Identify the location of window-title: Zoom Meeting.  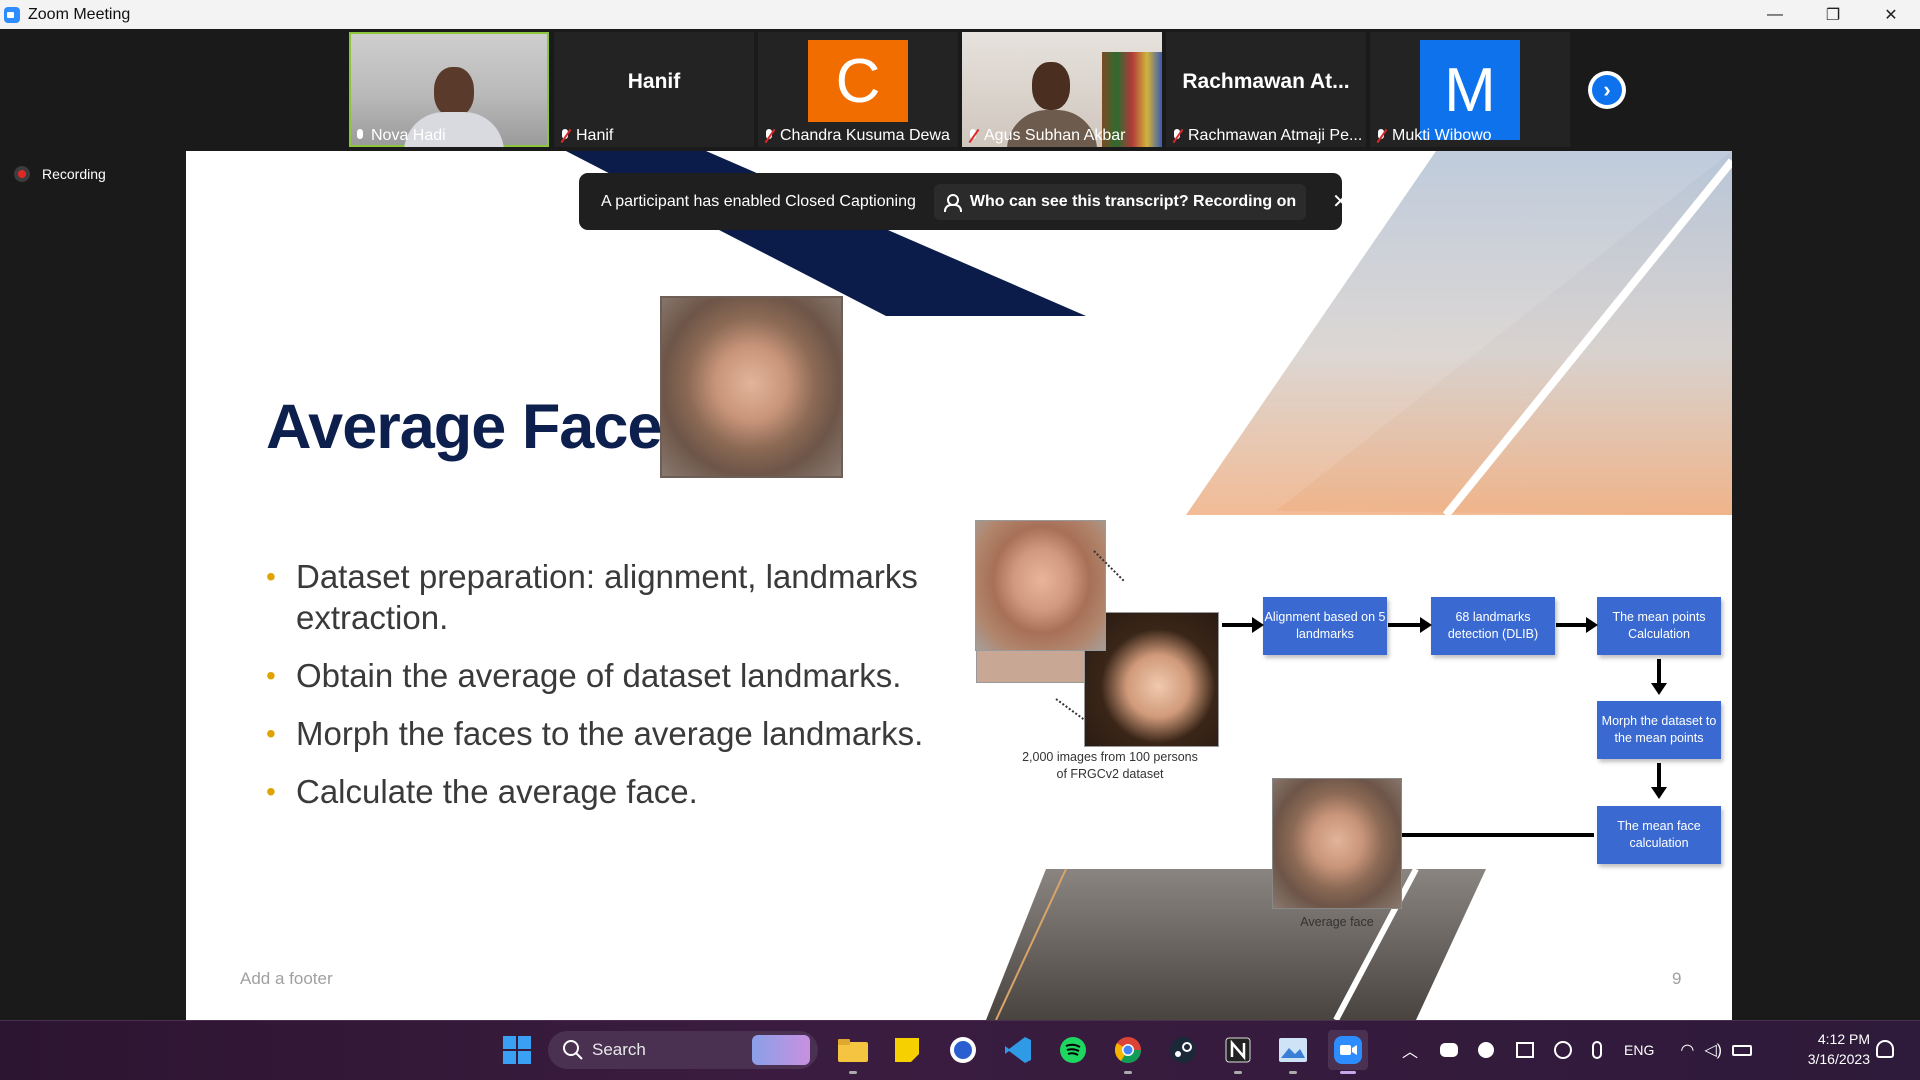
(79, 14).